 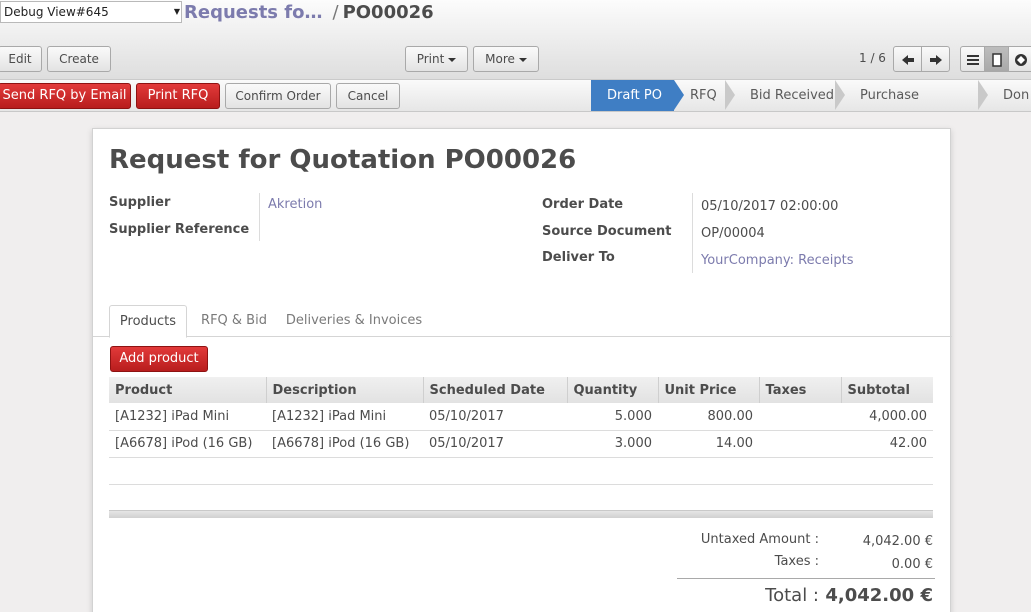 What do you see at coordinates (1016, 95) in the screenshot?
I see `stage-label: Don` at bounding box center [1016, 95].